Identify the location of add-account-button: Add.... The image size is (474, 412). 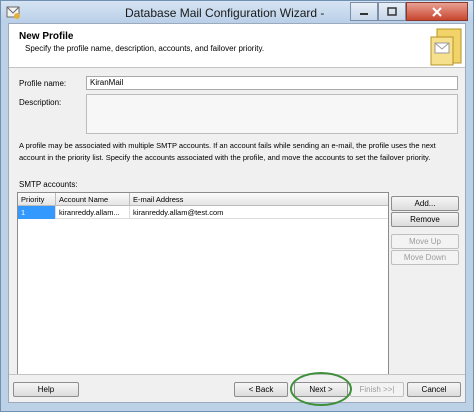
(425, 203).